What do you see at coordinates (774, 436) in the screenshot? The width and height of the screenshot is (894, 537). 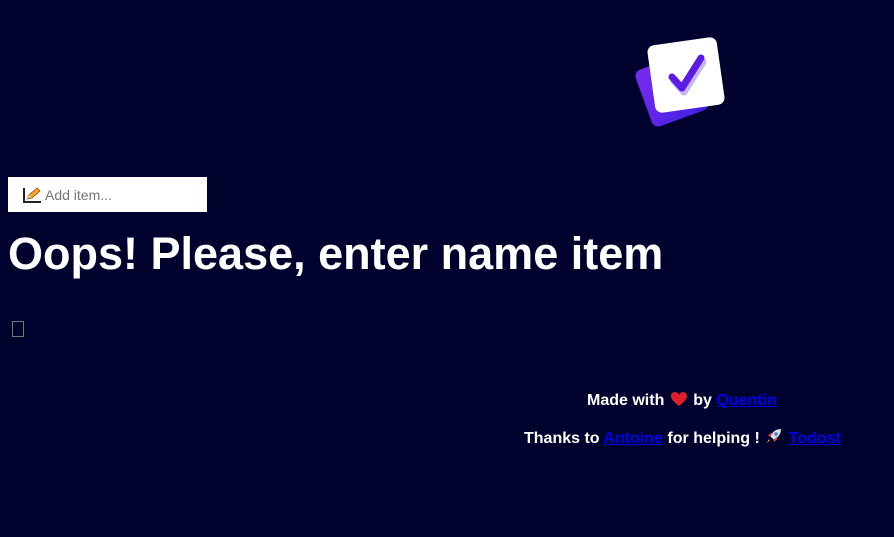 I see `rocket-icon` at bounding box center [774, 436].